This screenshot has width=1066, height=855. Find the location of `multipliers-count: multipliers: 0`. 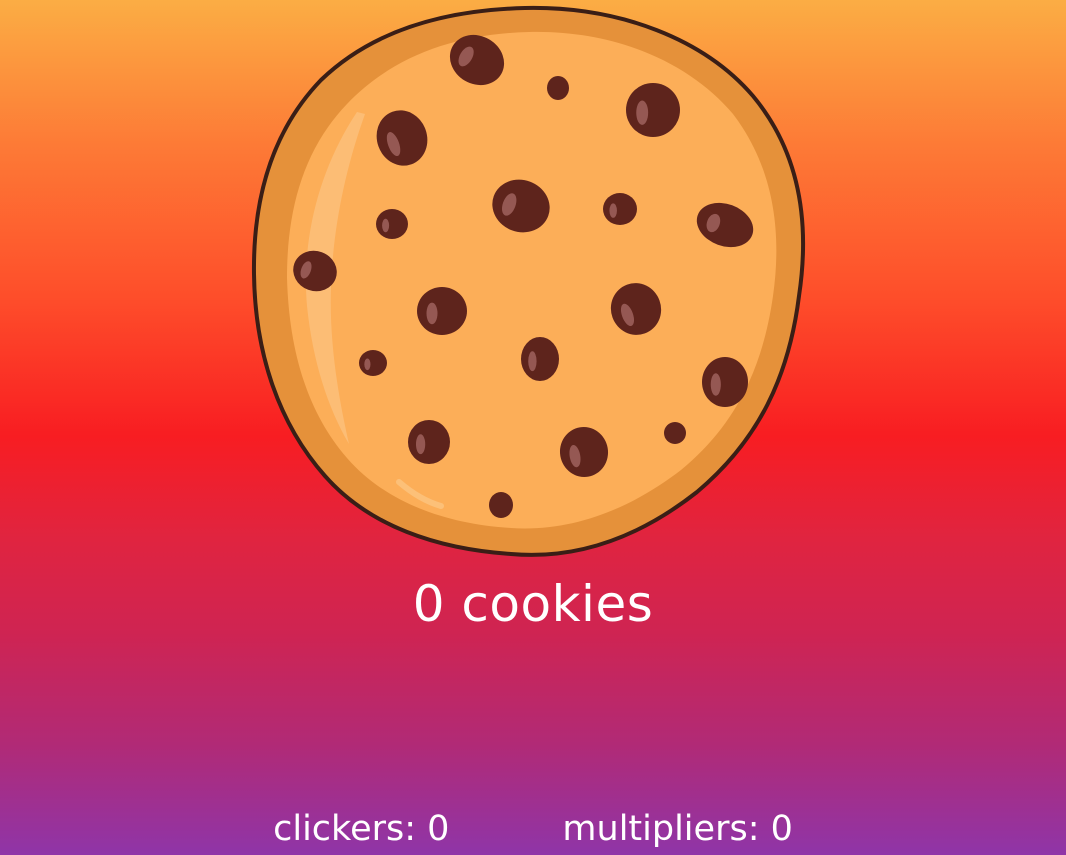

multipliers-count: multipliers: 0 is located at coordinates (677, 829).